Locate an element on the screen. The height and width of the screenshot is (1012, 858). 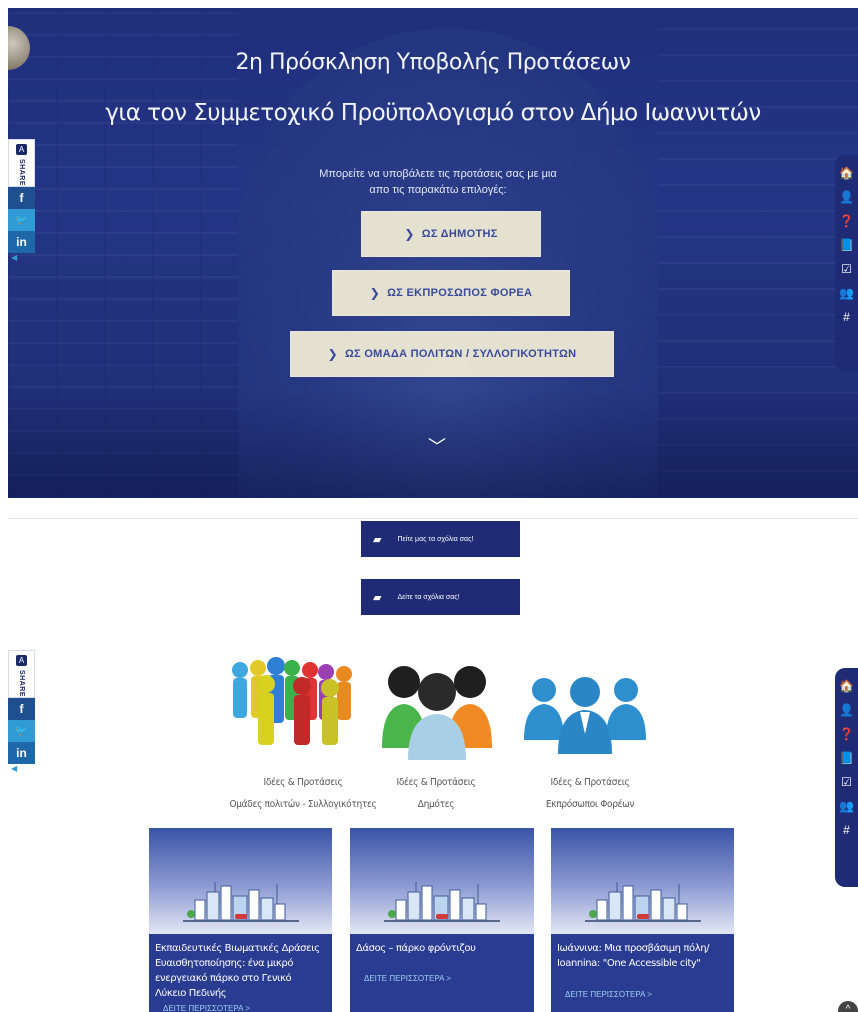
view-comments-button: ▰ Δείτε τα σχόλια σας! is located at coordinates (440, 597).